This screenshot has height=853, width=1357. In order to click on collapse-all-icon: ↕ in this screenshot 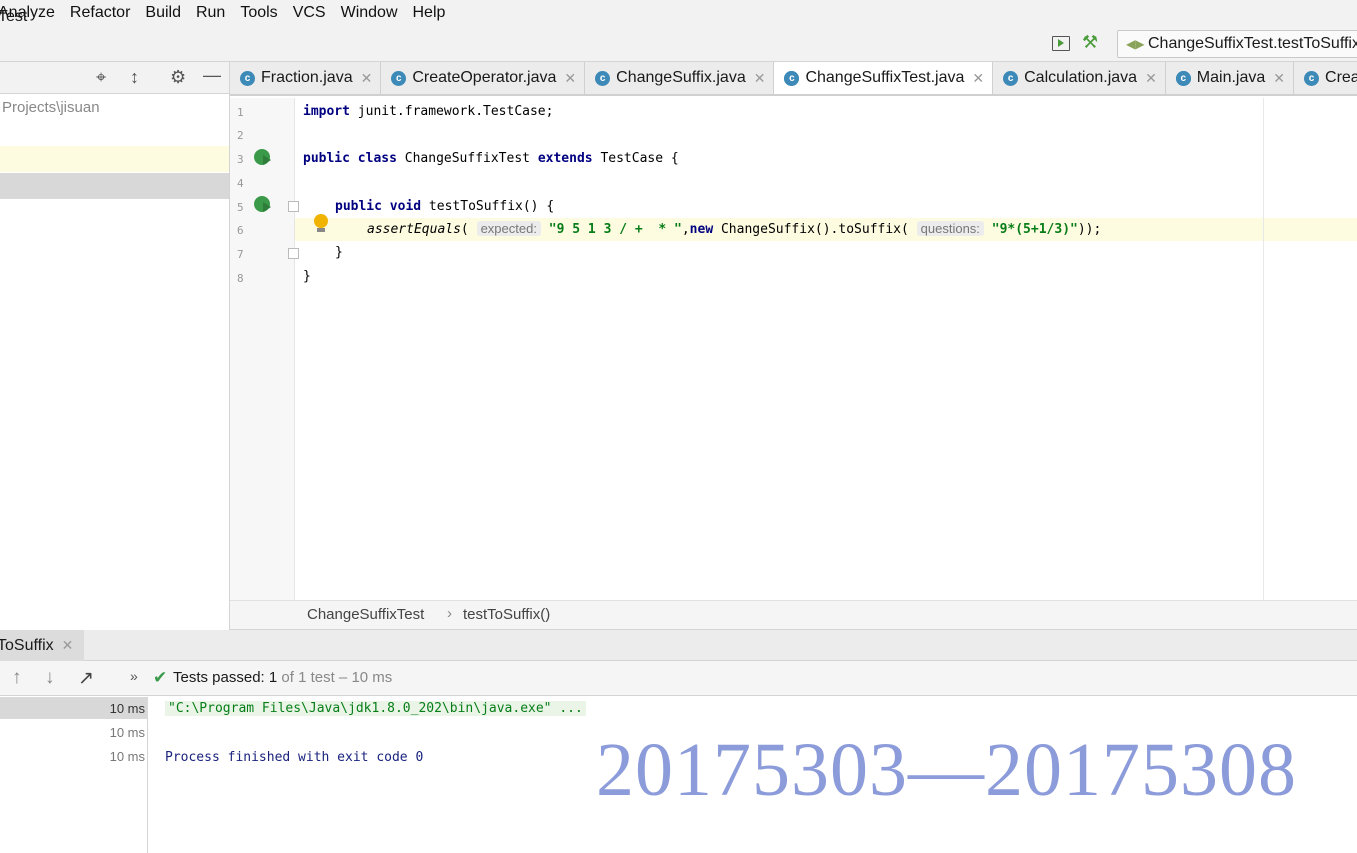, I will do `click(134, 77)`.